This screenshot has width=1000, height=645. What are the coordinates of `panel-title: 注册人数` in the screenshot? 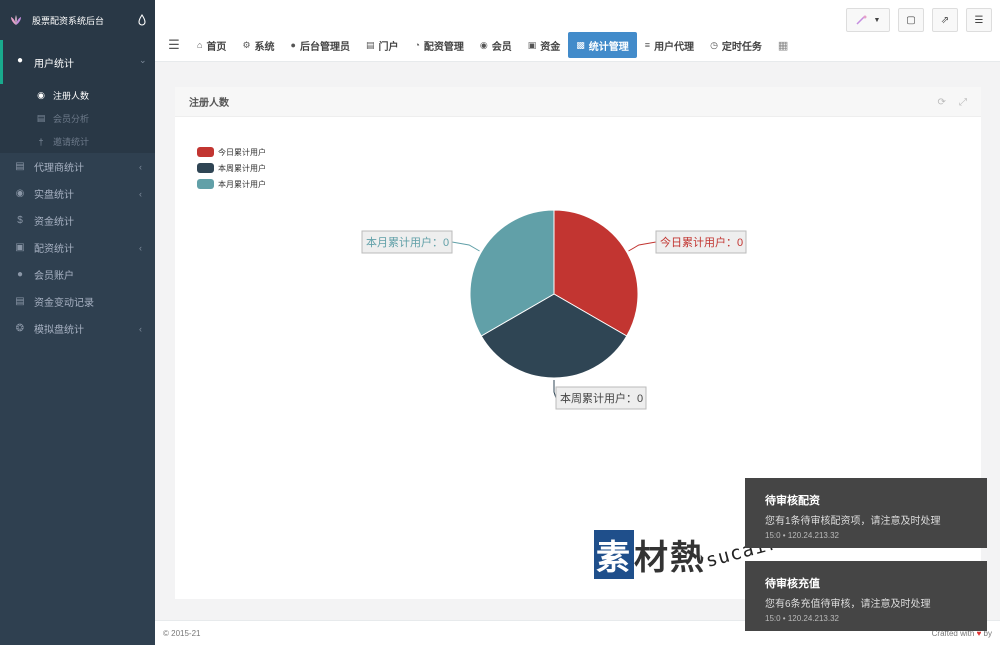 It's located at (209, 103).